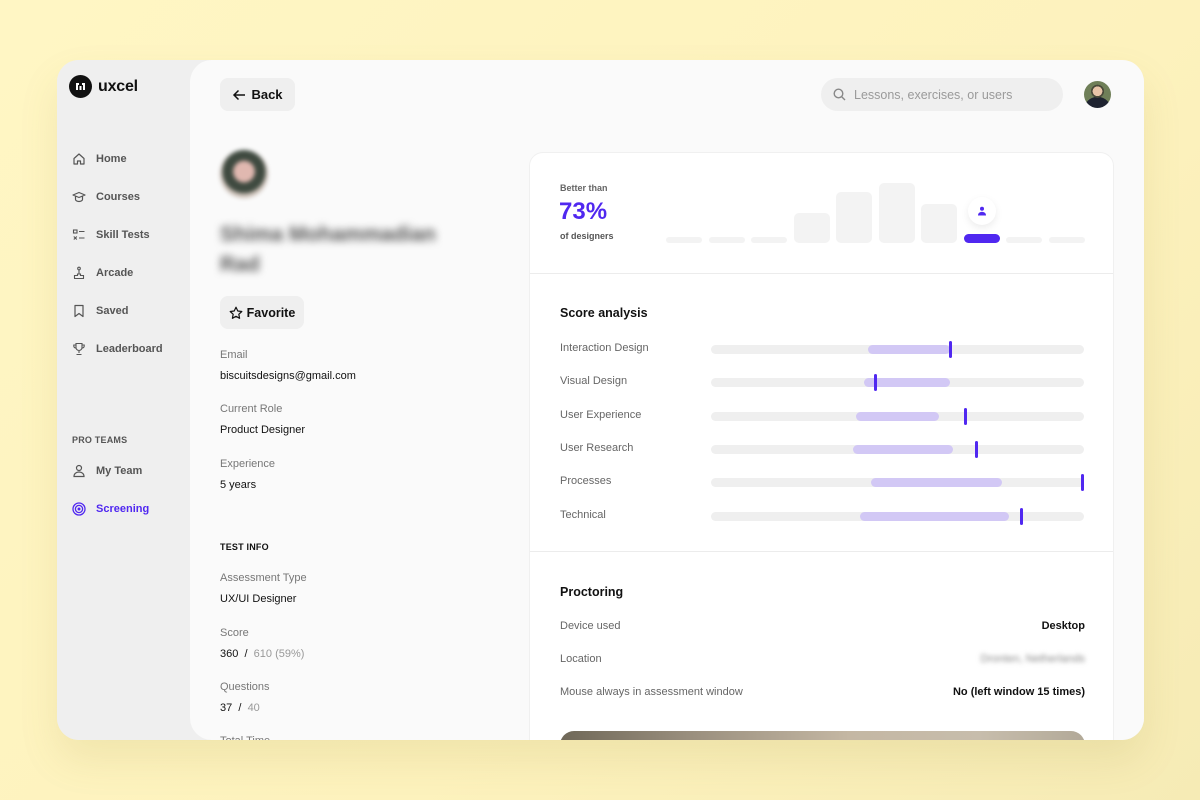 The height and width of the screenshot is (800, 1200). Describe the element at coordinates (263, 578) in the screenshot. I see `field-label: Assessment Type` at that location.